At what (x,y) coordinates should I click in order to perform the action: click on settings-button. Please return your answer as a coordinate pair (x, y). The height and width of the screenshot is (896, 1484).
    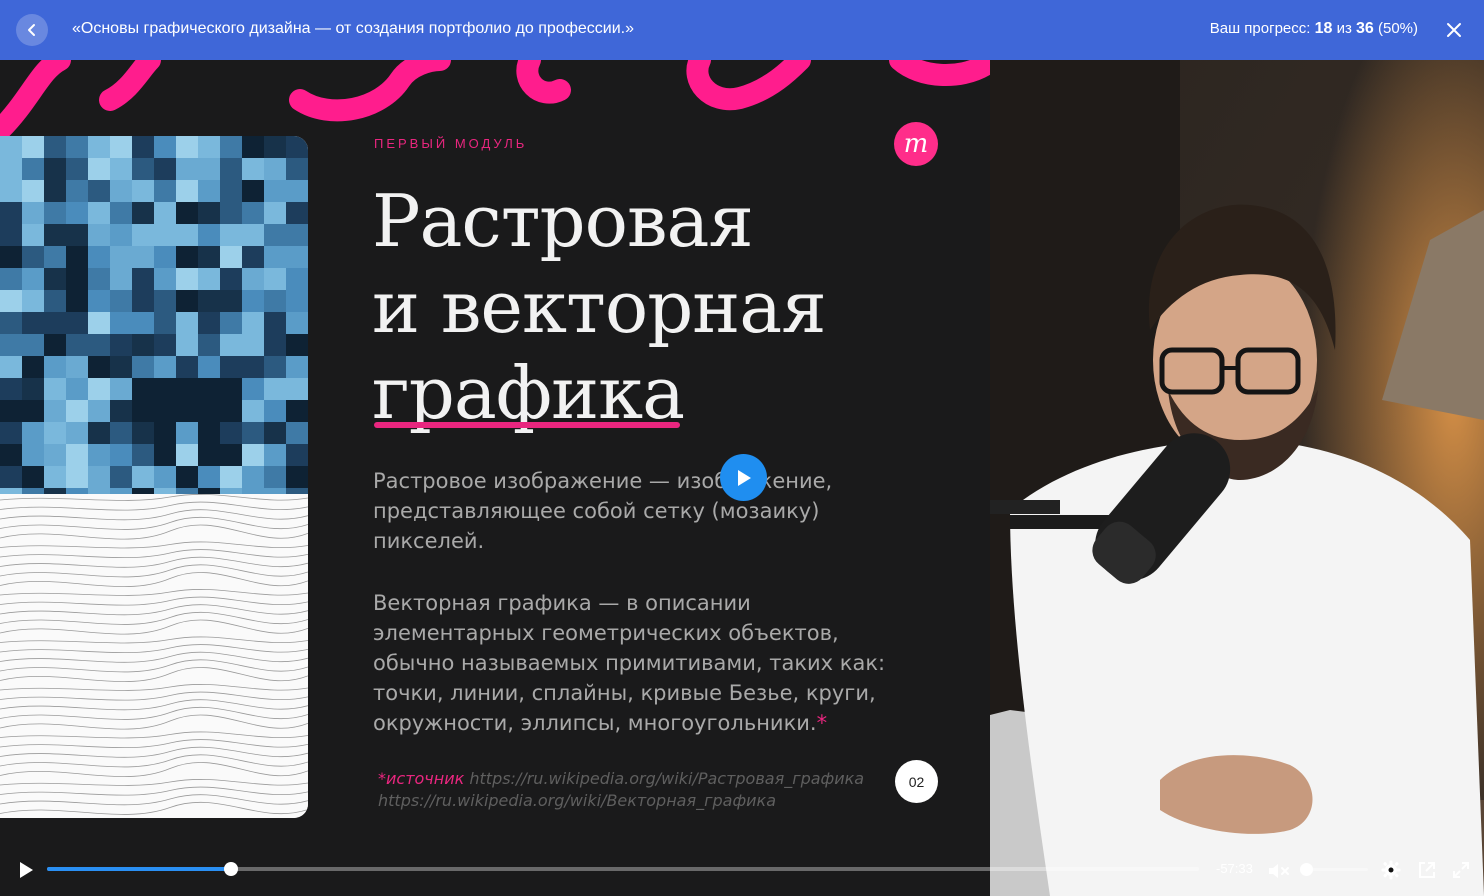
    Looking at the image, I should click on (1391, 870).